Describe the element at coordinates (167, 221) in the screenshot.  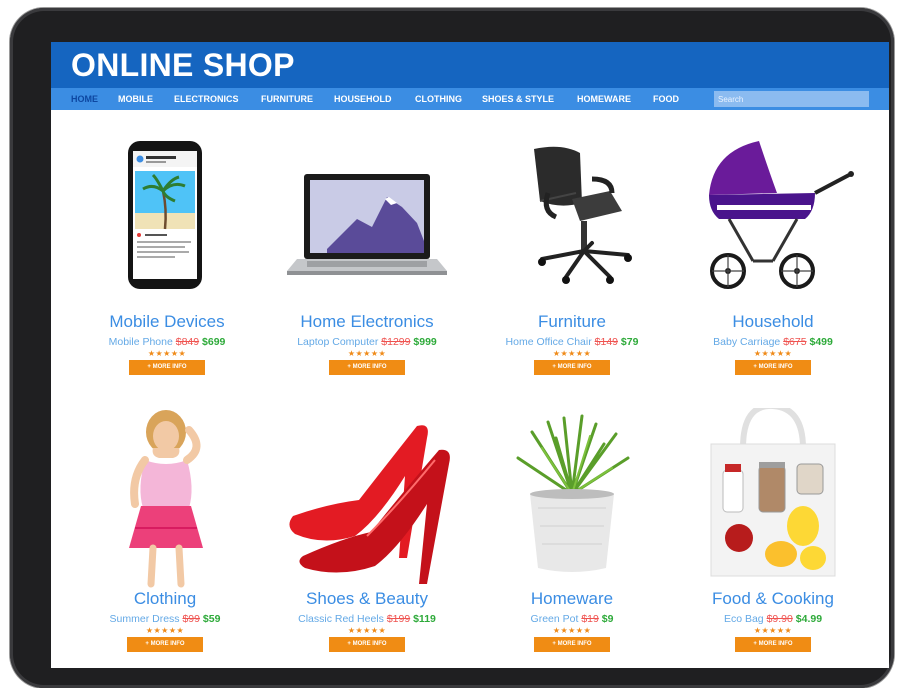
I see `phone-image` at that location.